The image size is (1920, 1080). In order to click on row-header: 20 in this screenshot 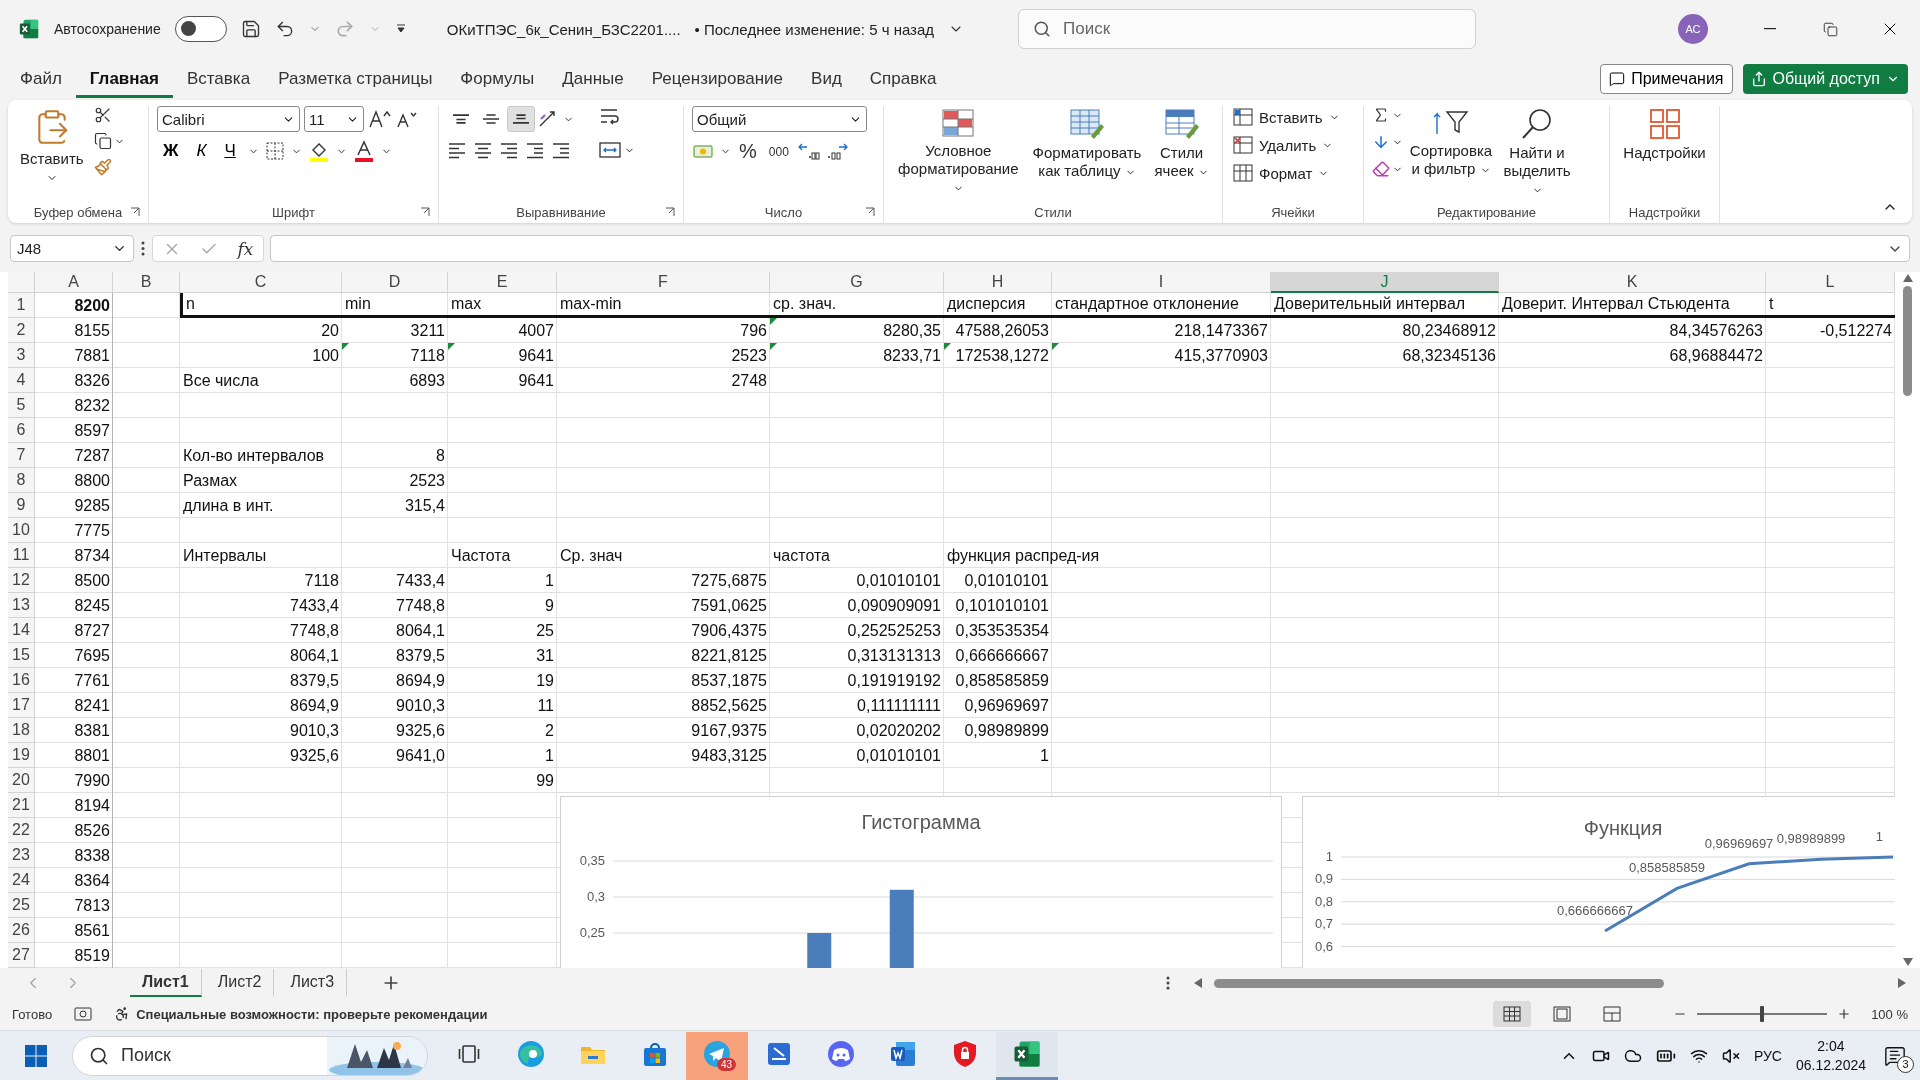, I will do `click(21, 780)`.